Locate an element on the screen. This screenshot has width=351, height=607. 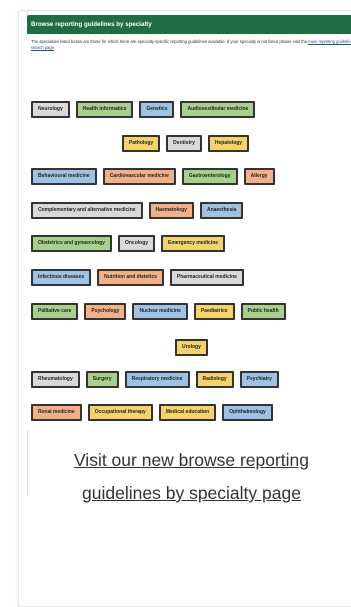
specialty-tag: Psychiatry is located at coordinates (259, 379).